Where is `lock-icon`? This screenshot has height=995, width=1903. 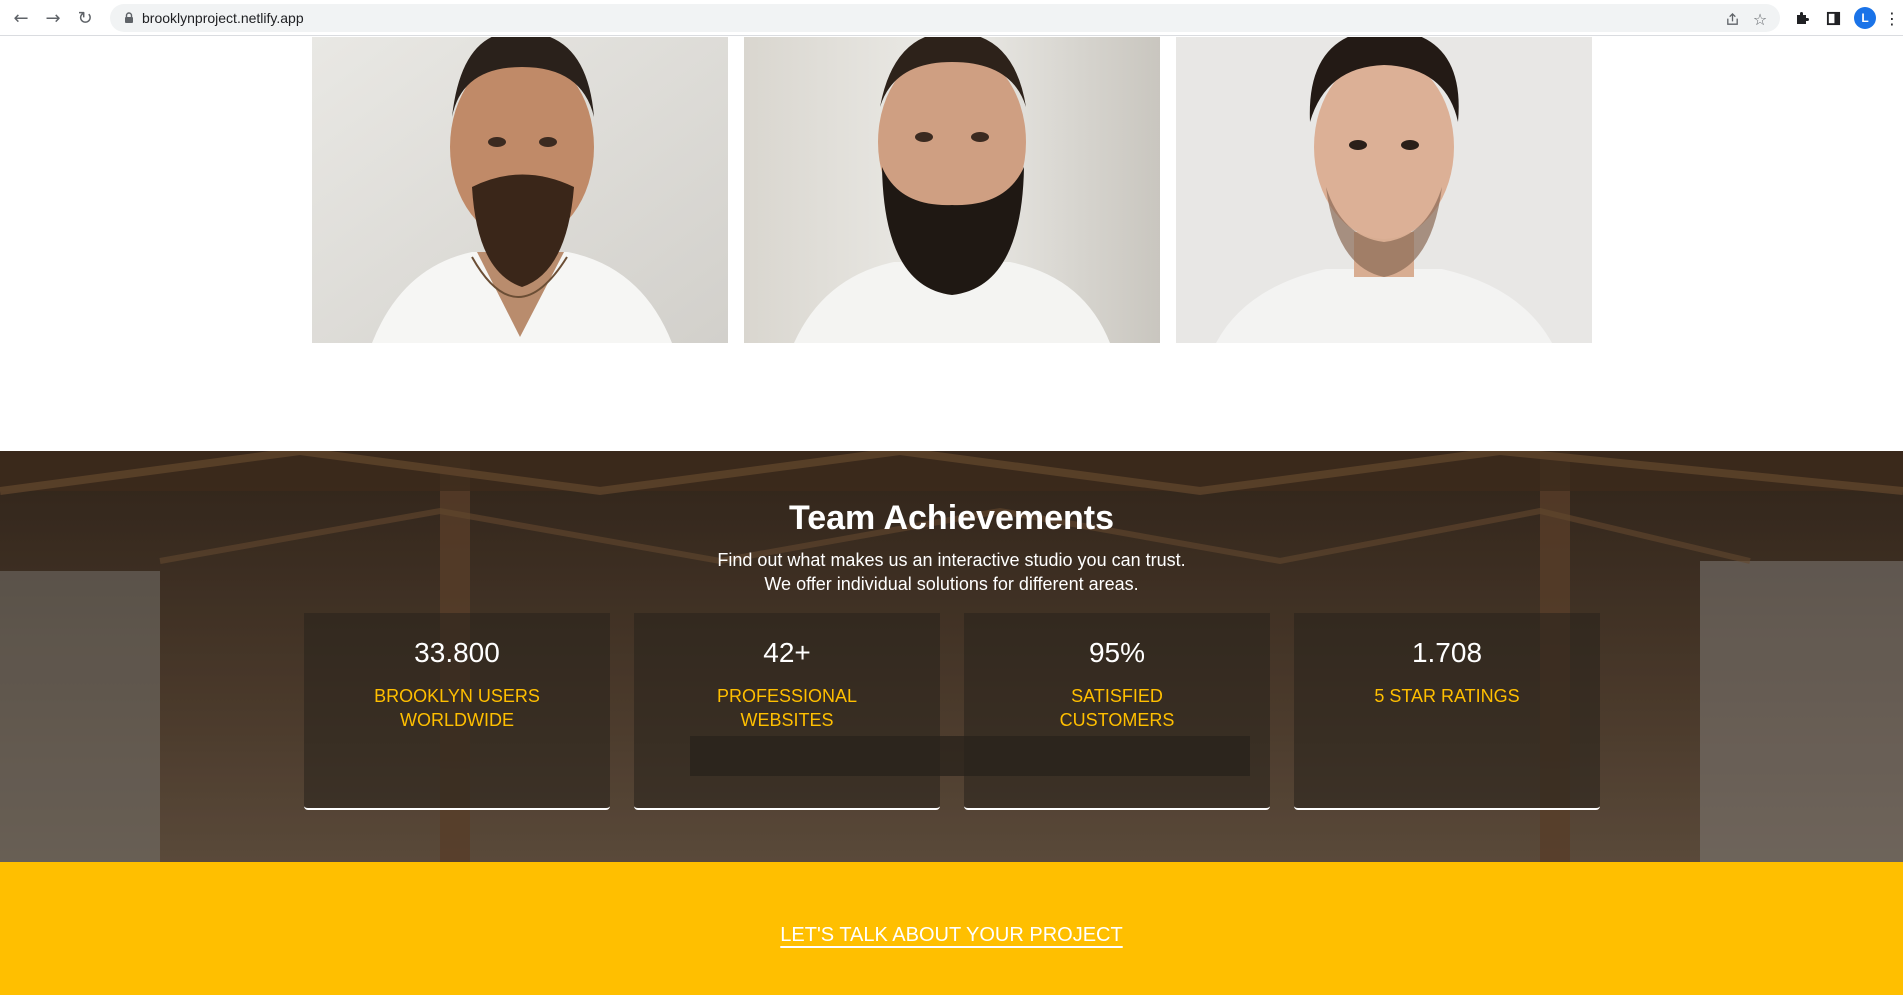 lock-icon is located at coordinates (129, 18).